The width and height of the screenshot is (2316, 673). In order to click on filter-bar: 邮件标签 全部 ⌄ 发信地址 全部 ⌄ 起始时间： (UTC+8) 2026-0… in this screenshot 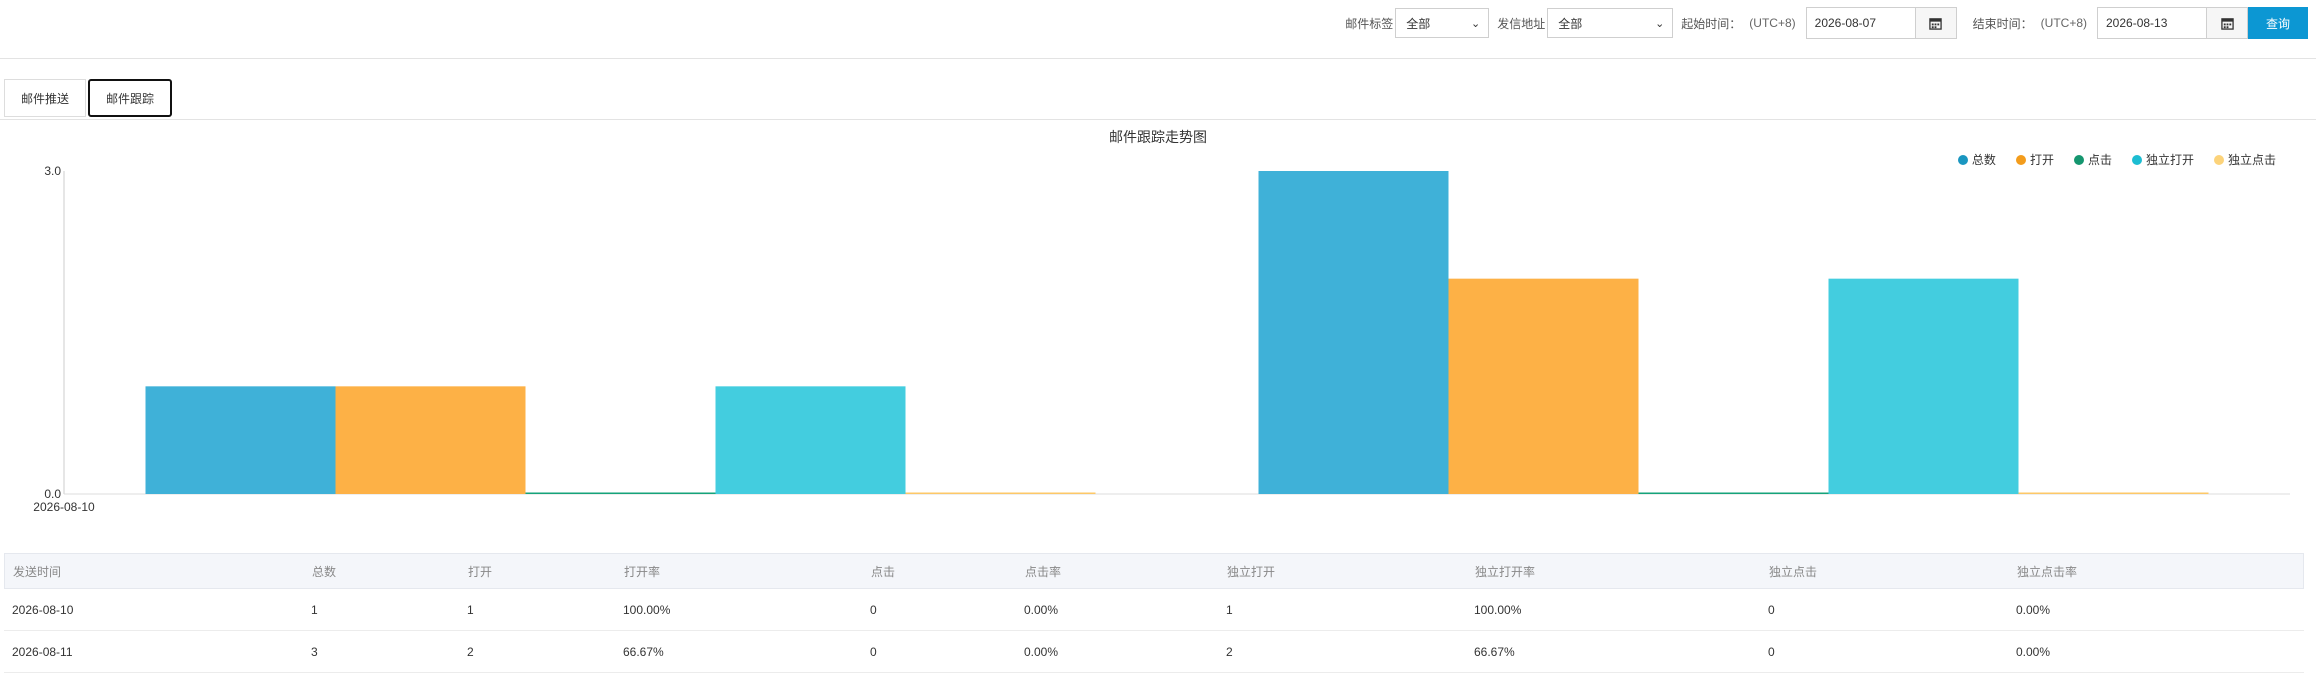, I will do `click(1826, 23)`.